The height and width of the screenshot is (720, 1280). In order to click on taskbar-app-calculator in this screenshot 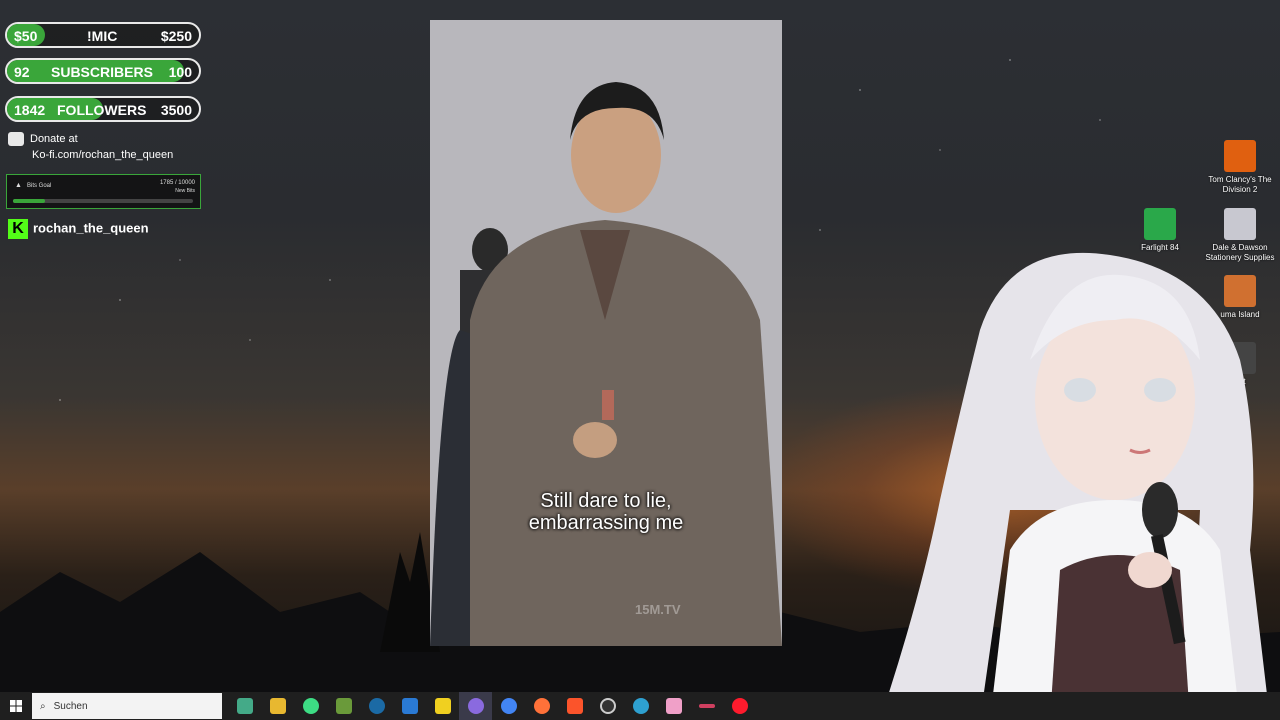, I will do `click(244, 706)`.